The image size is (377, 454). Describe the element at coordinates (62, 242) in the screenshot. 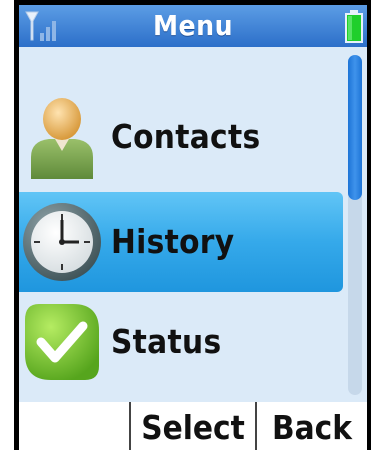

I see `clock-icon` at that location.